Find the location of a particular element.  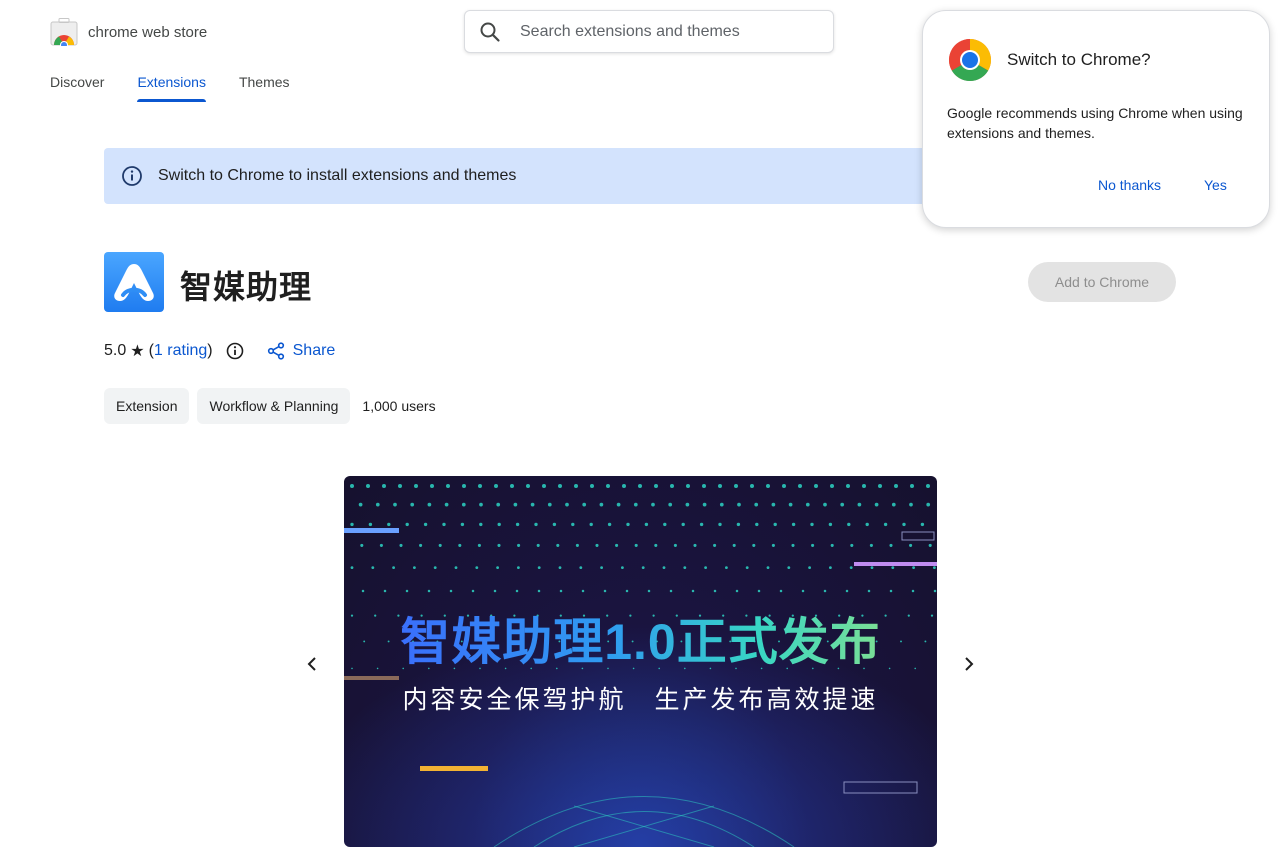

carousel-next-button is located at coordinates (969, 664).